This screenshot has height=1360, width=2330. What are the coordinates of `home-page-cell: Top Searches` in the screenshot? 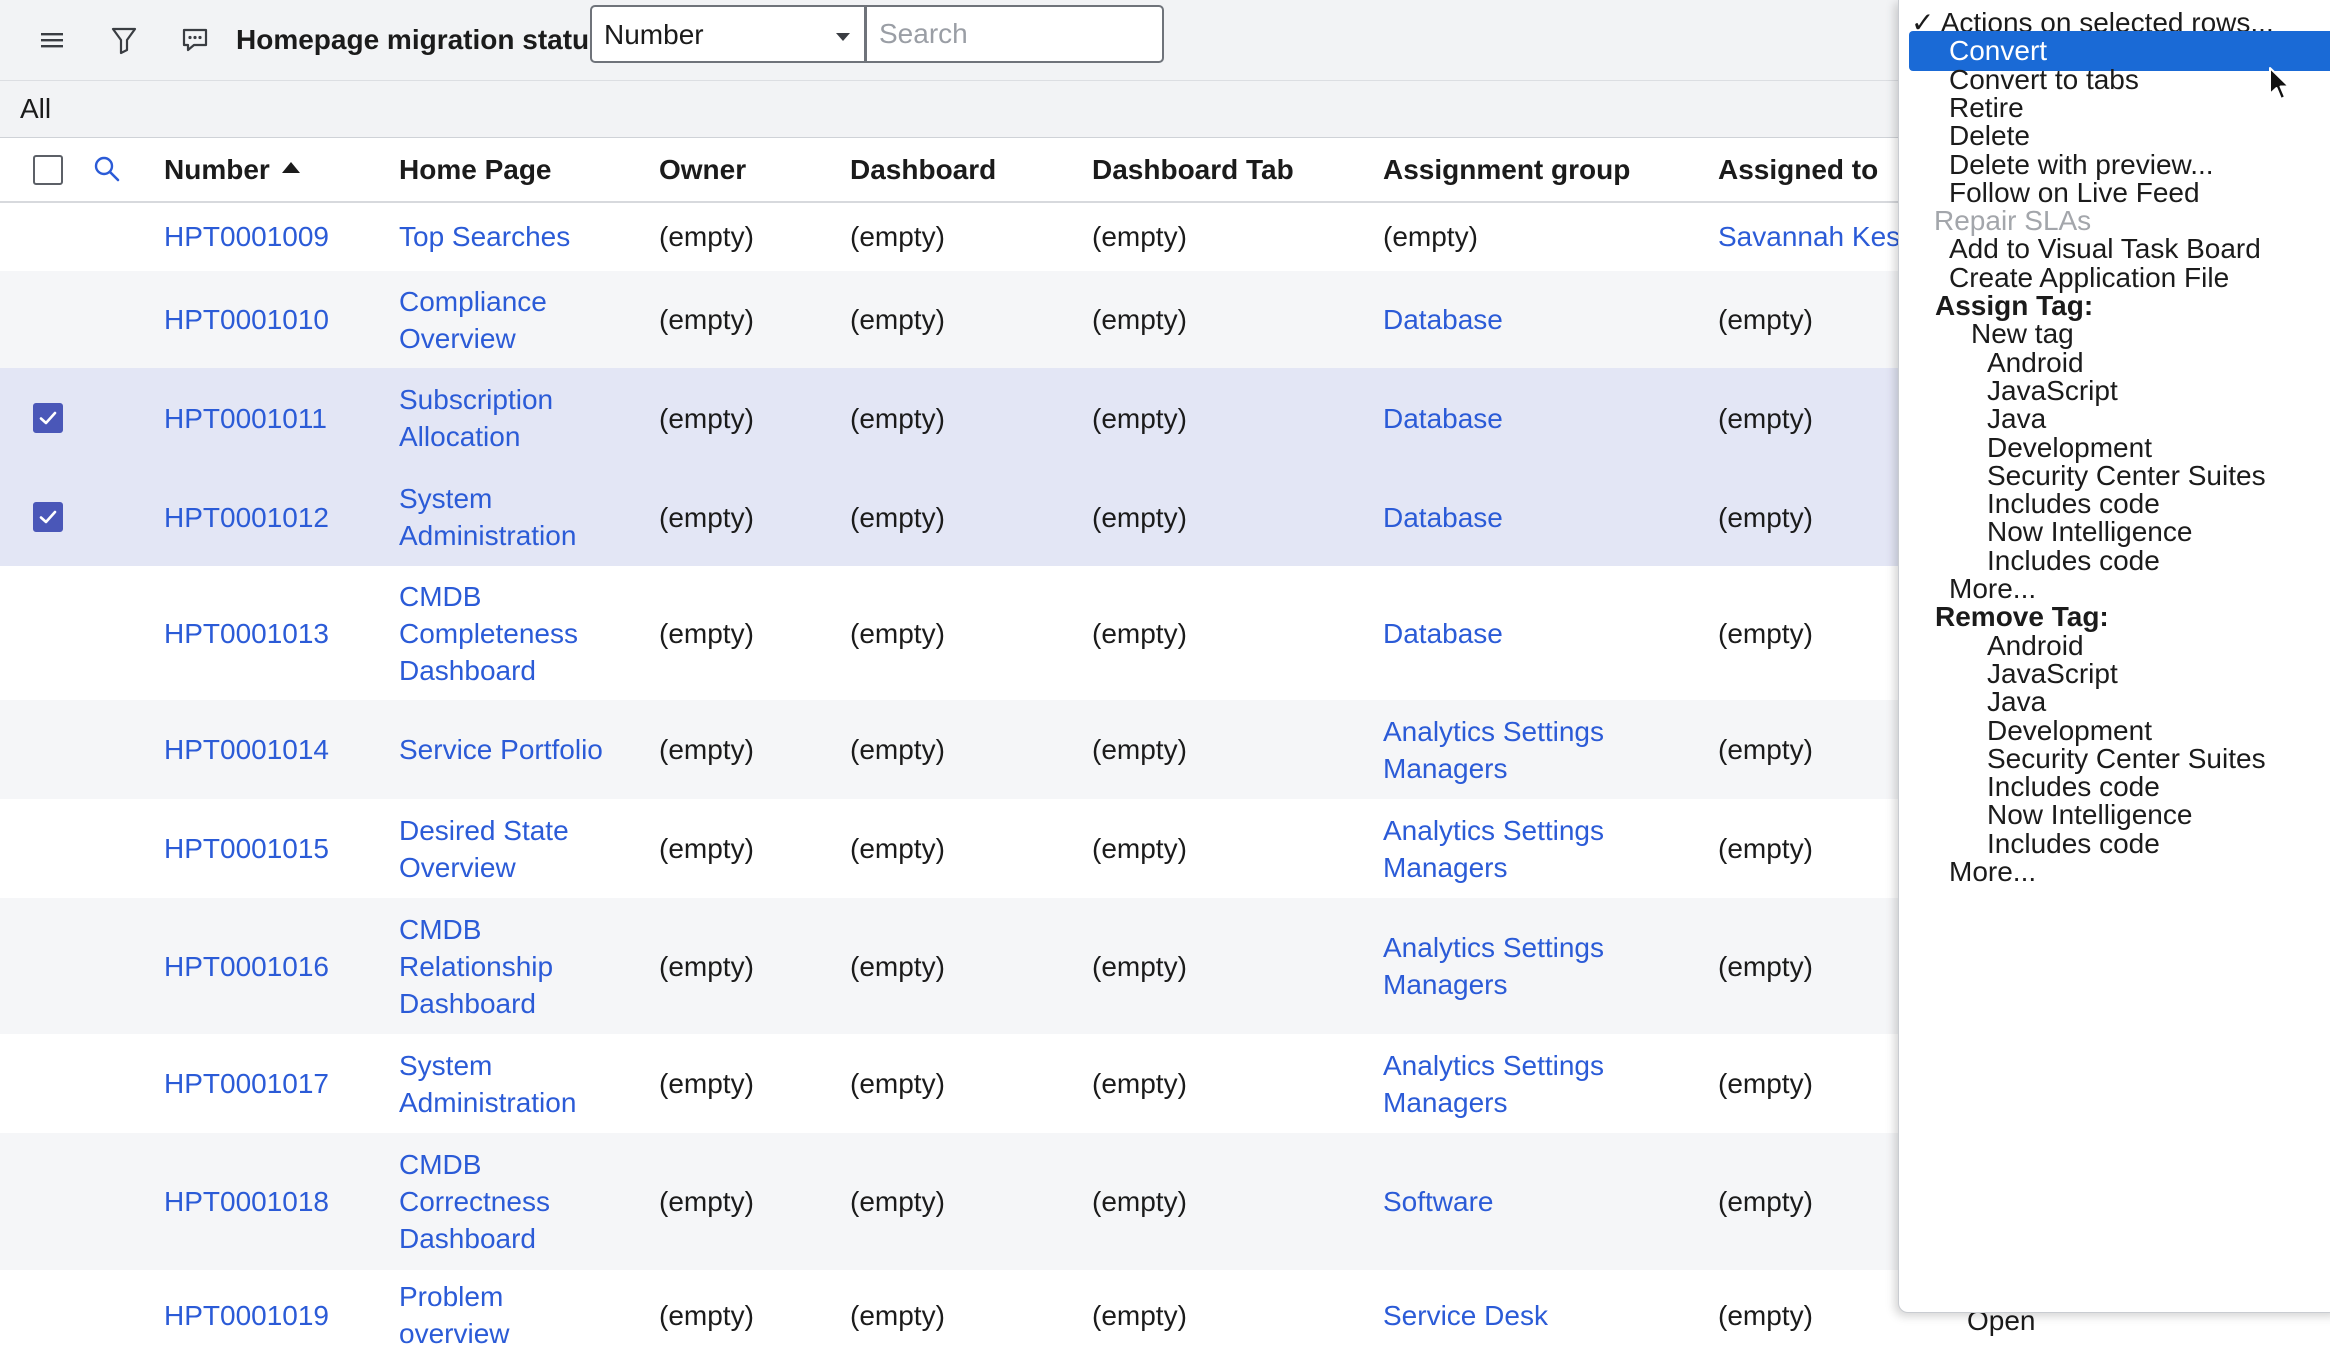 It's located at (484, 236).